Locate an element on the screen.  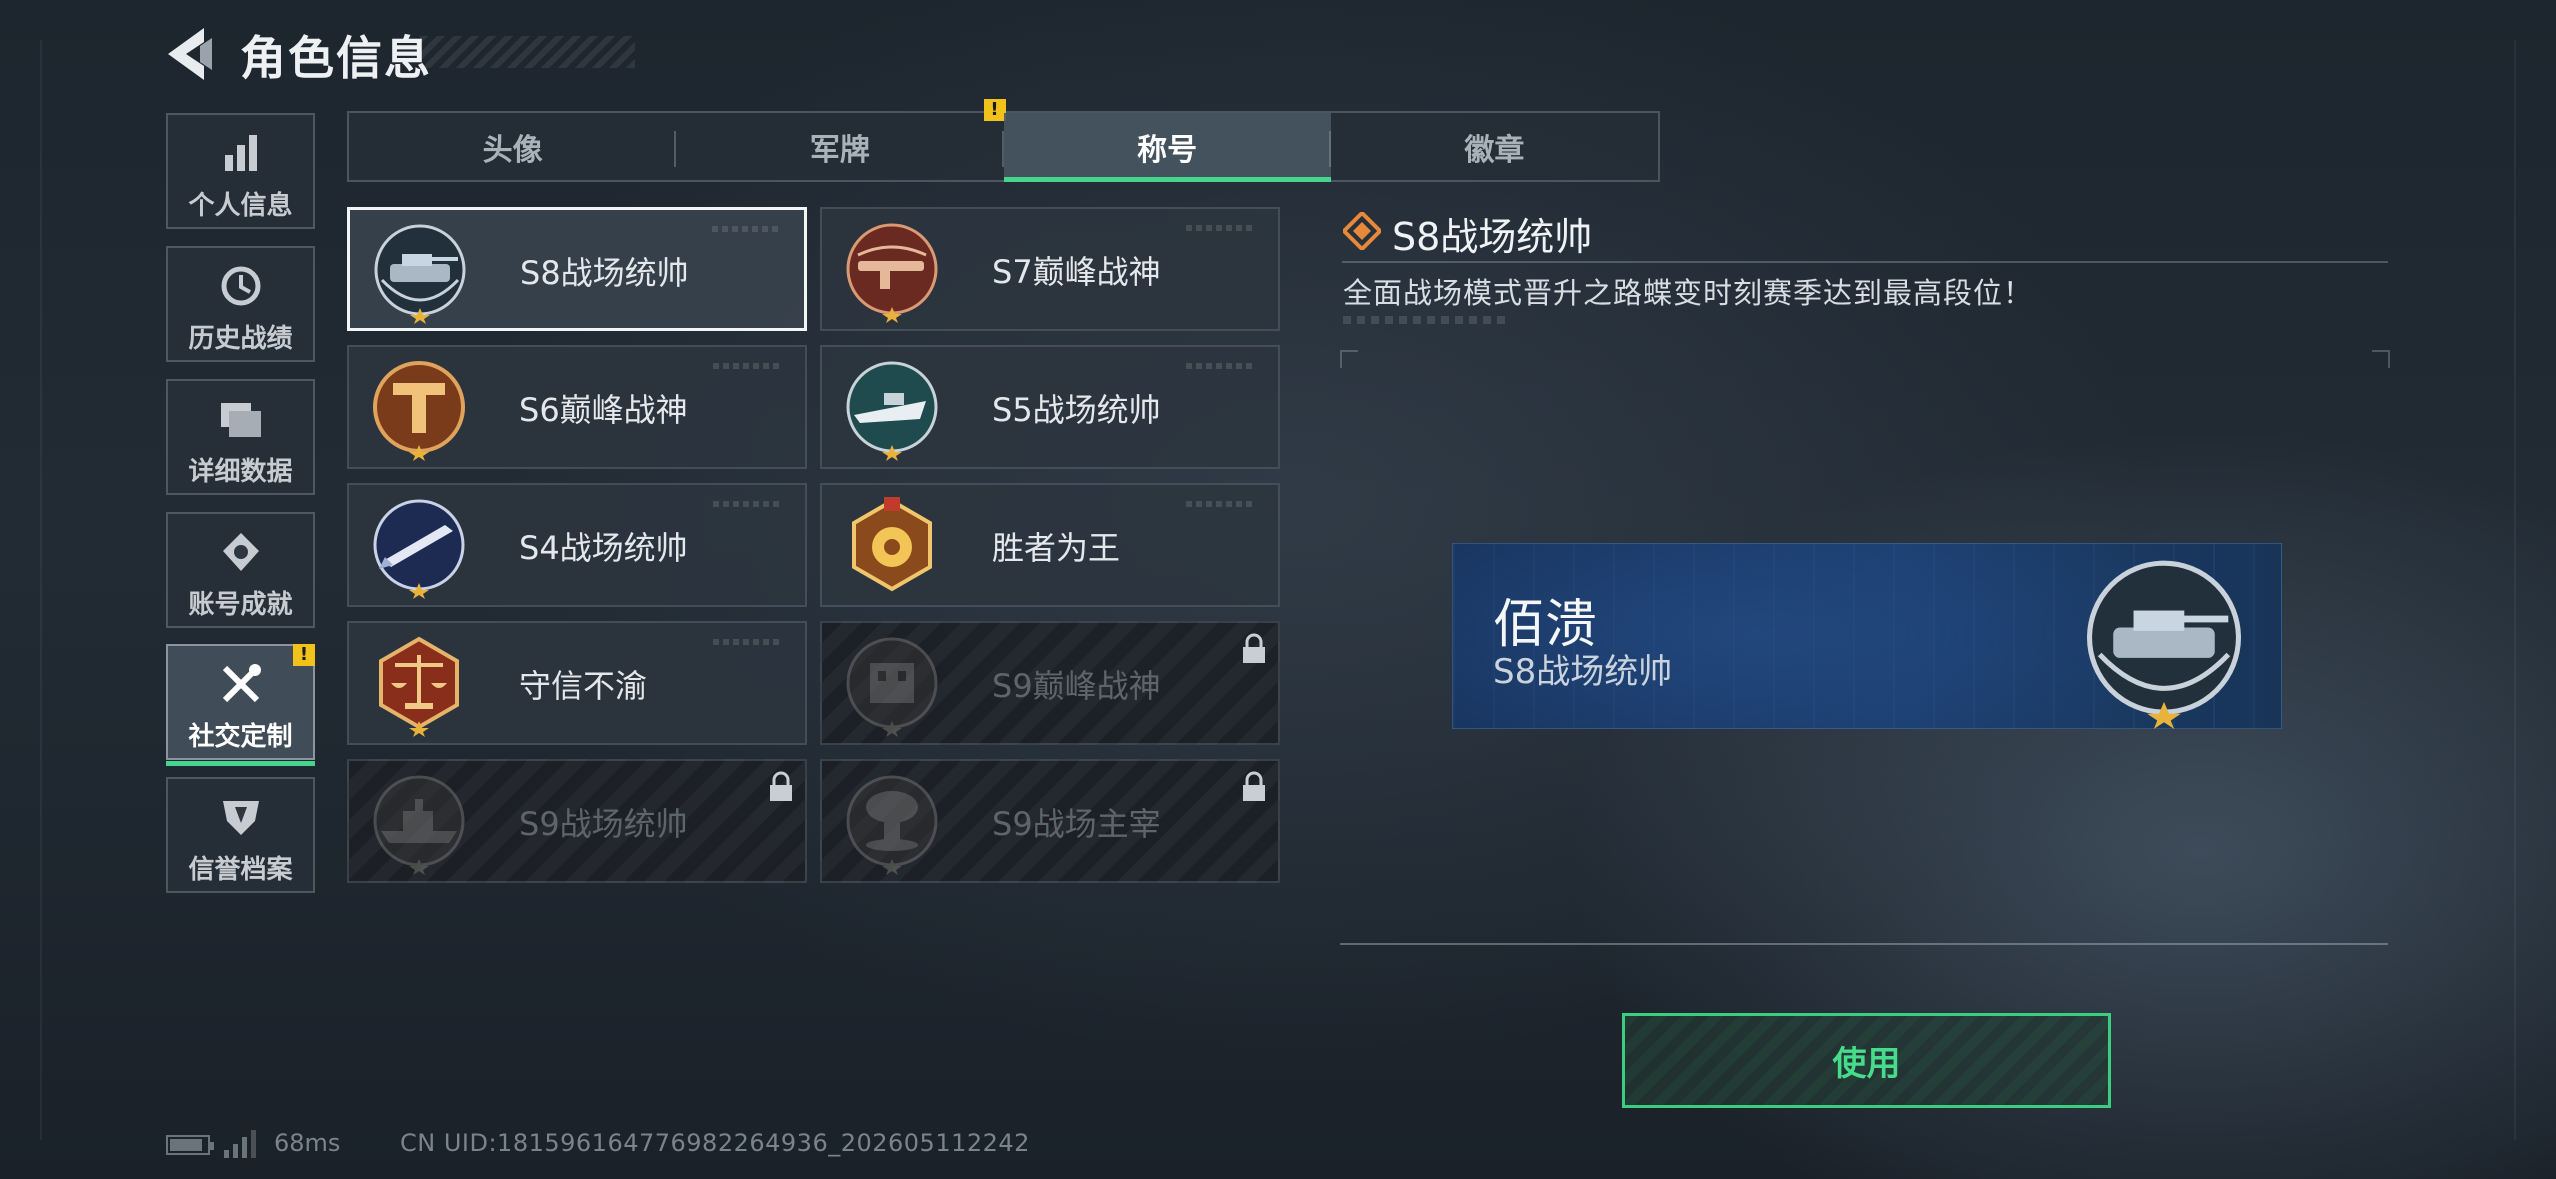
battery-level is located at coordinates (186, 1145).